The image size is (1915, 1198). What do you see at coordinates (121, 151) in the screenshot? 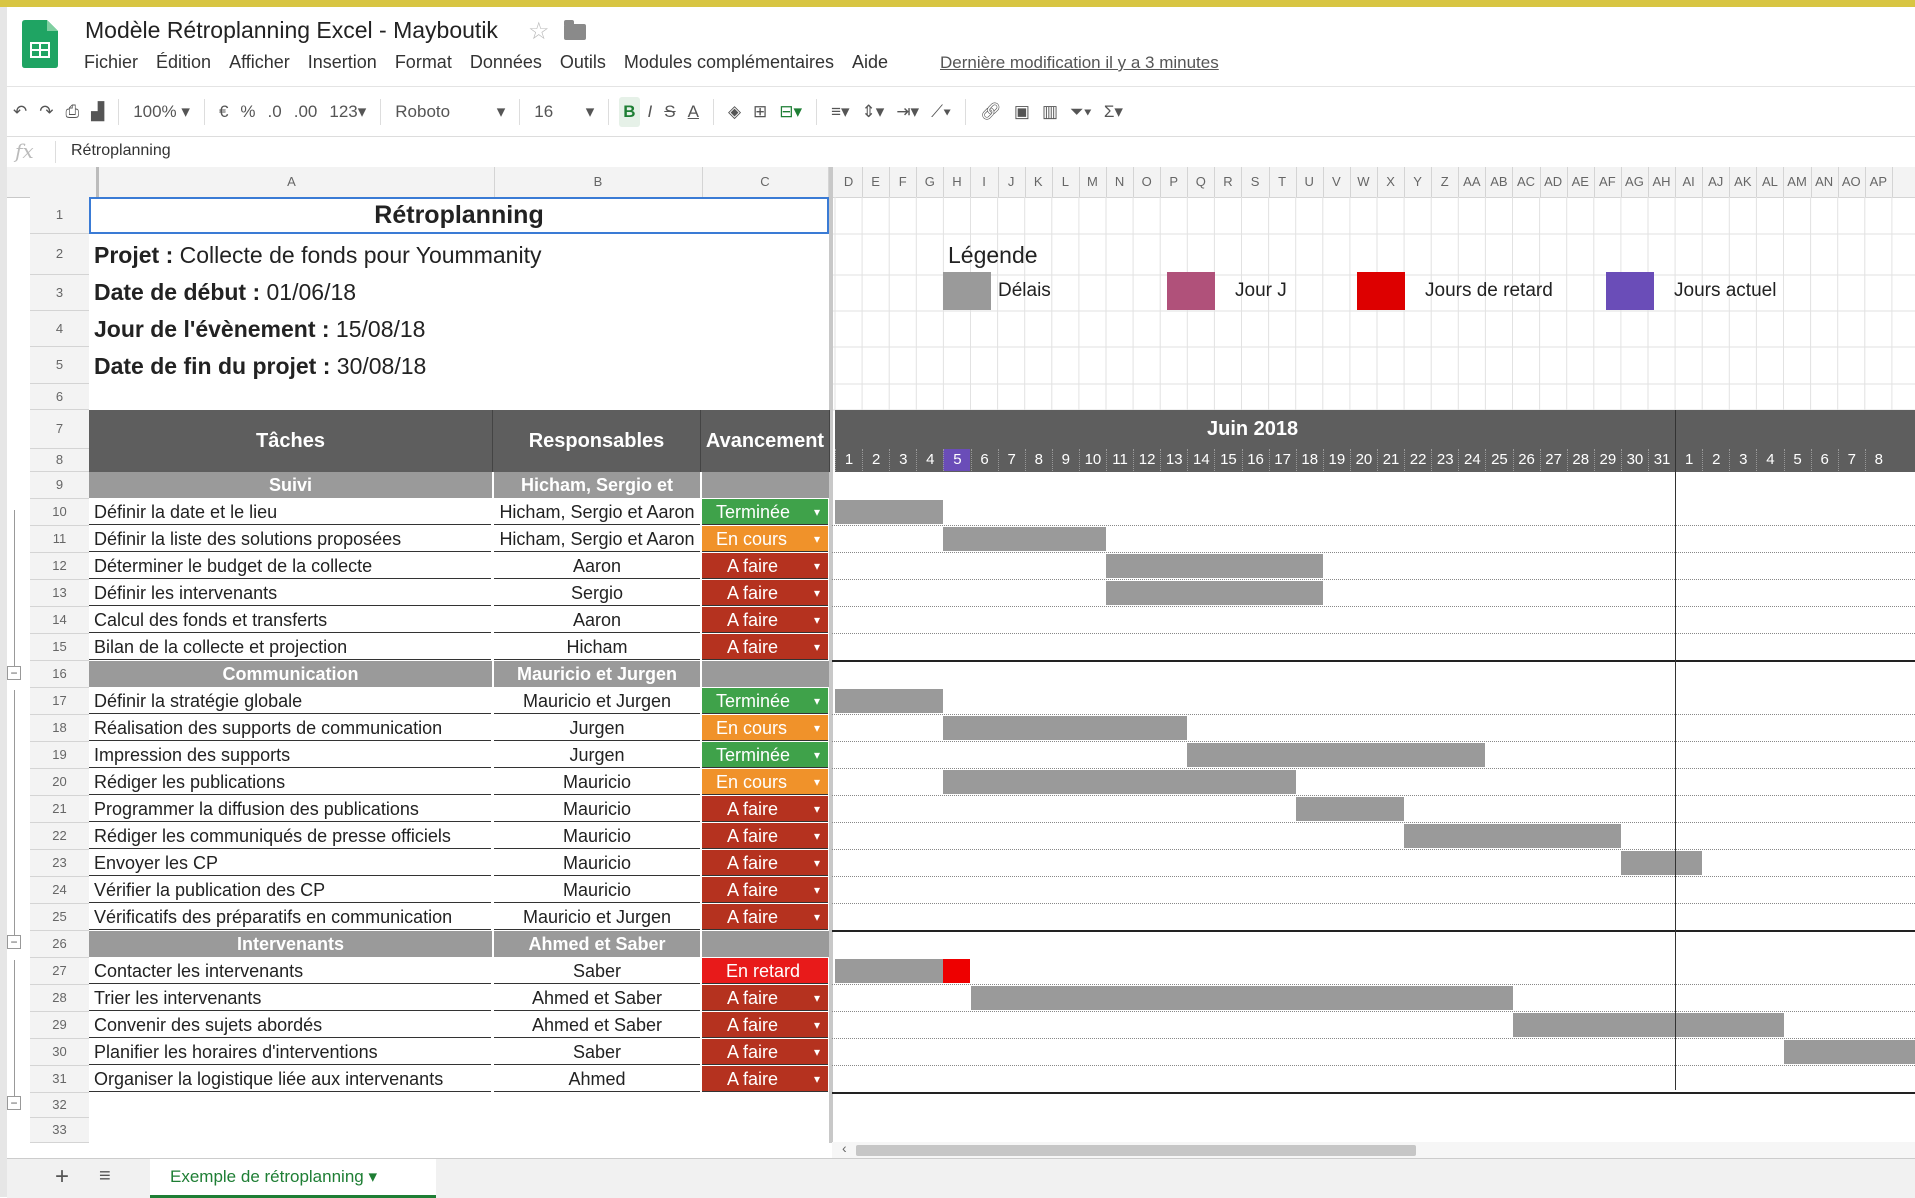
I see `formula-input: Rétroplanning` at bounding box center [121, 151].